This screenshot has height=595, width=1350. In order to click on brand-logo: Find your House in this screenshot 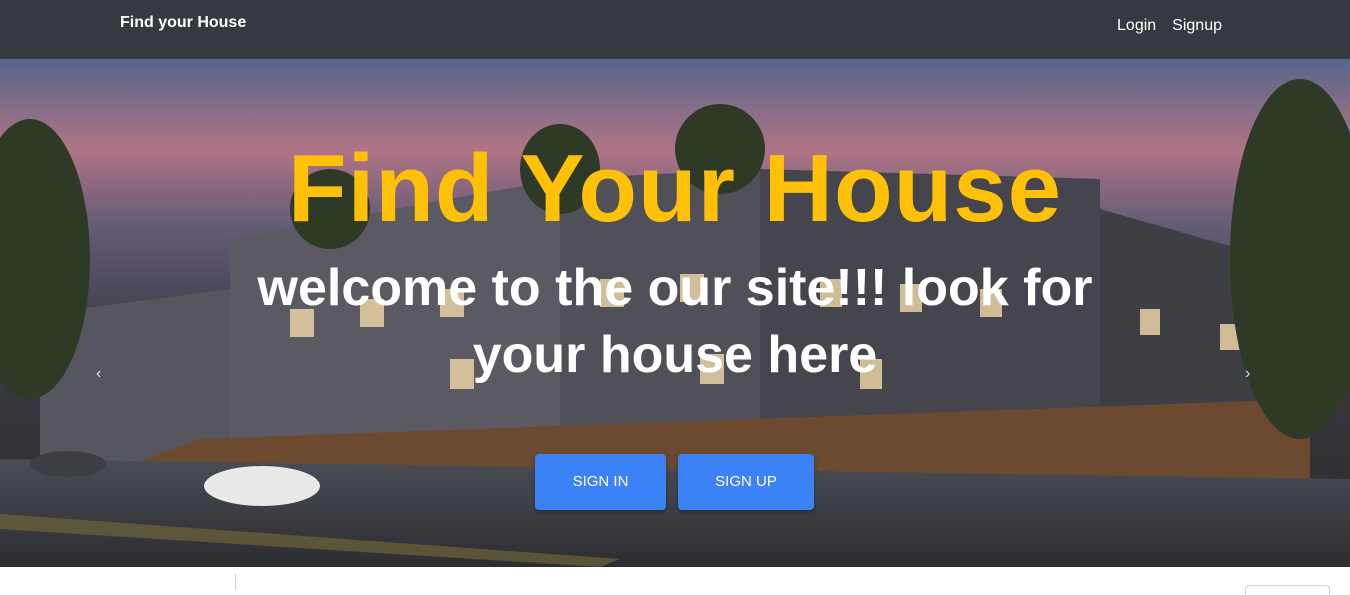, I will do `click(183, 23)`.